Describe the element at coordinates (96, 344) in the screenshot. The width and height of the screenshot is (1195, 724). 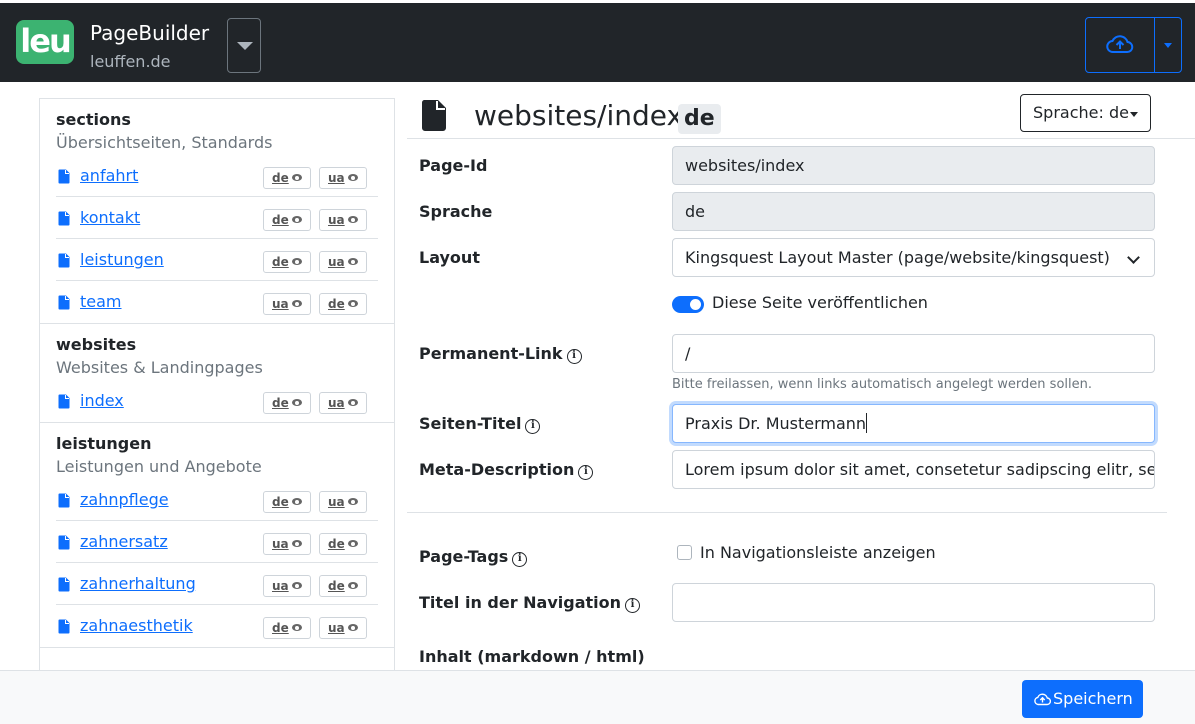
I see `group-title: websites` at that location.